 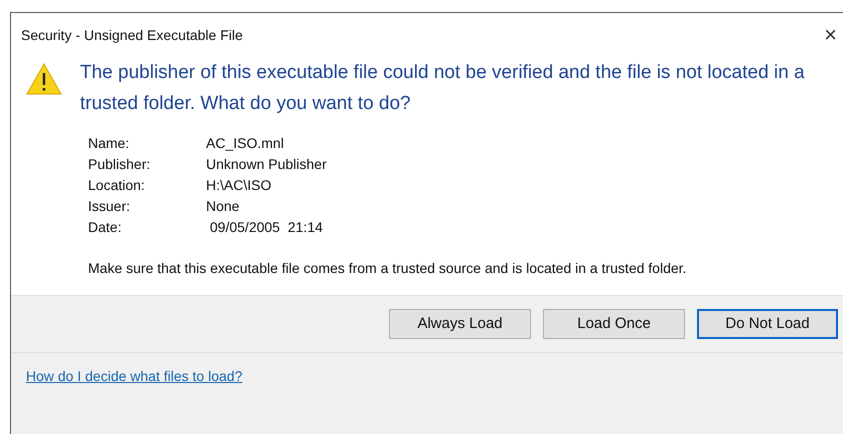 What do you see at coordinates (443, 88) in the screenshot?
I see `heading-text: The publisher of this executable file could not be verified and the file is not located in a trusted folder. What do you want to do?` at bounding box center [443, 88].